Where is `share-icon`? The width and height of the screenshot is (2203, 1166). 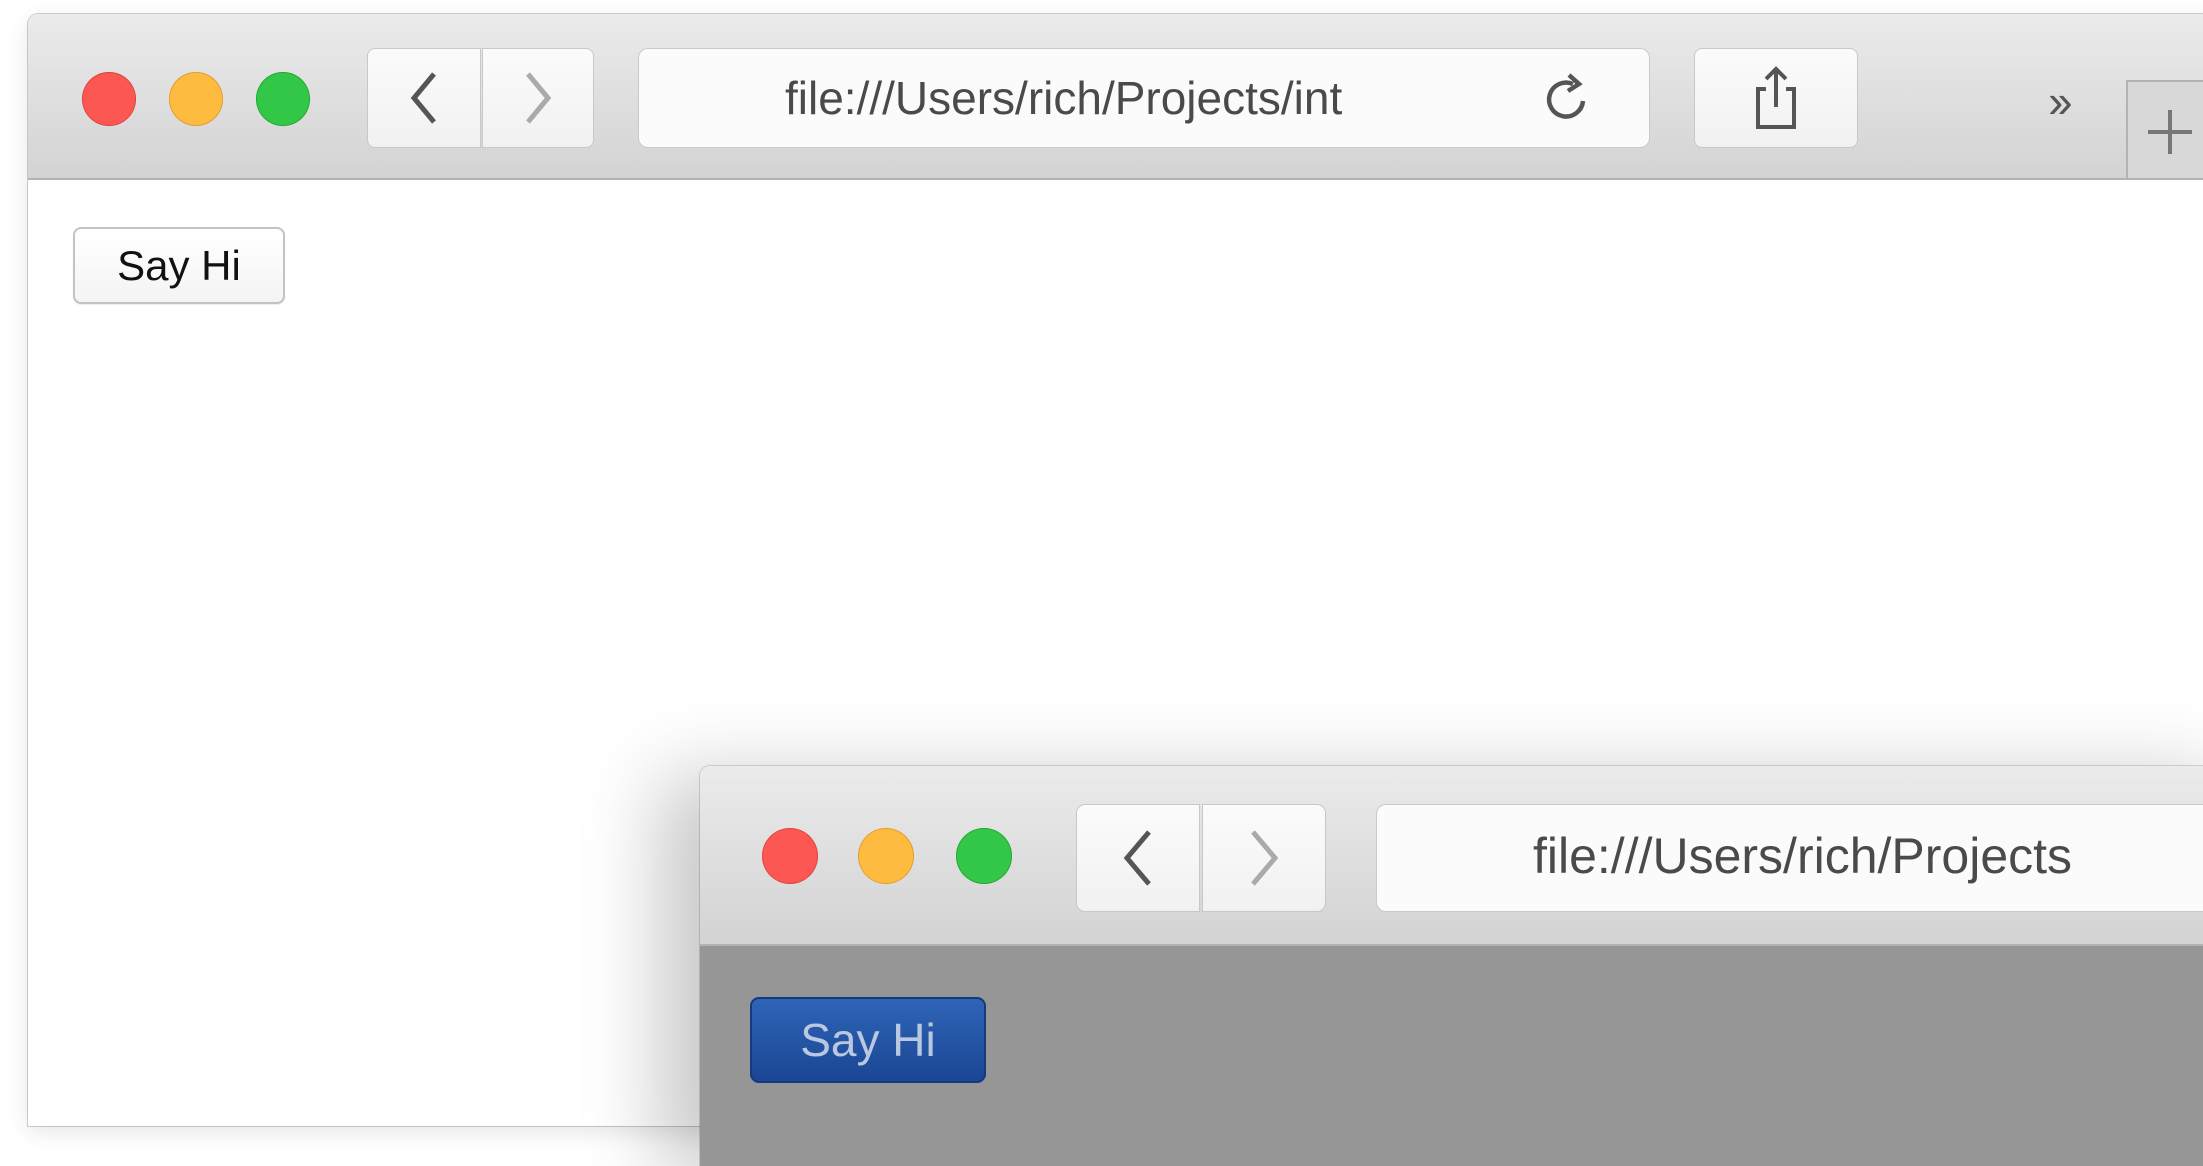
share-icon is located at coordinates (1776, 97).